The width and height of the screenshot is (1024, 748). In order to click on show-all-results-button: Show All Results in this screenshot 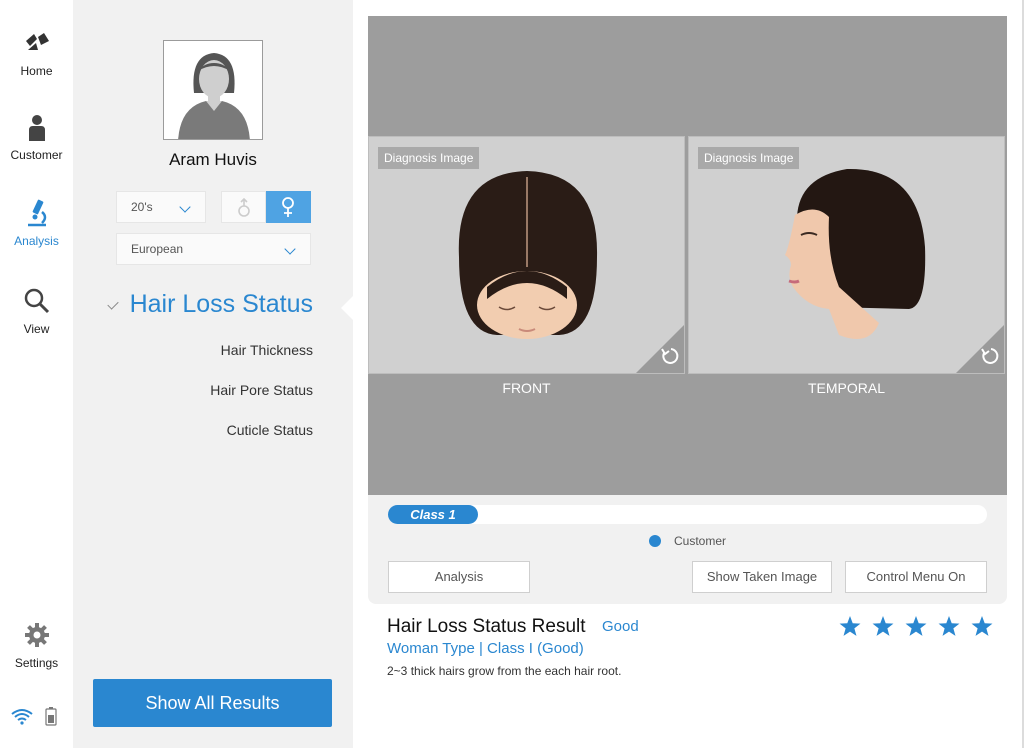, I will do `click(212, 703)`.